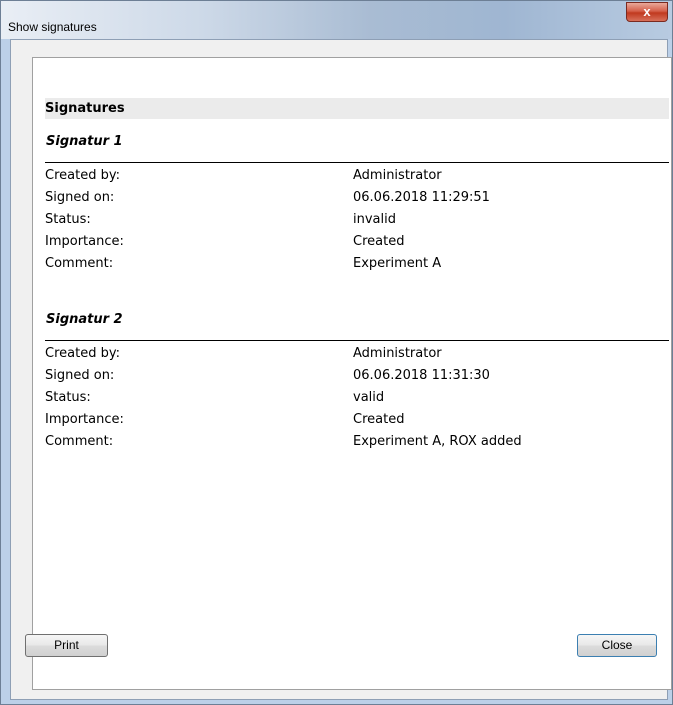 The width and height of the screenshot is (673, 705). I want to click on signature-1-created-by-row: Created by: Administrator, so click(357, 176).